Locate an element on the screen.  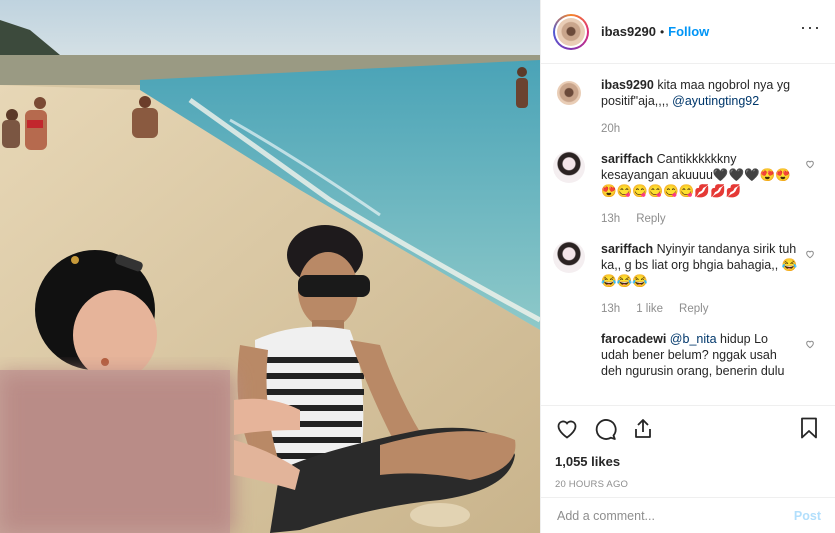
save-bookmark-icon is located at coordinates (809, 428).